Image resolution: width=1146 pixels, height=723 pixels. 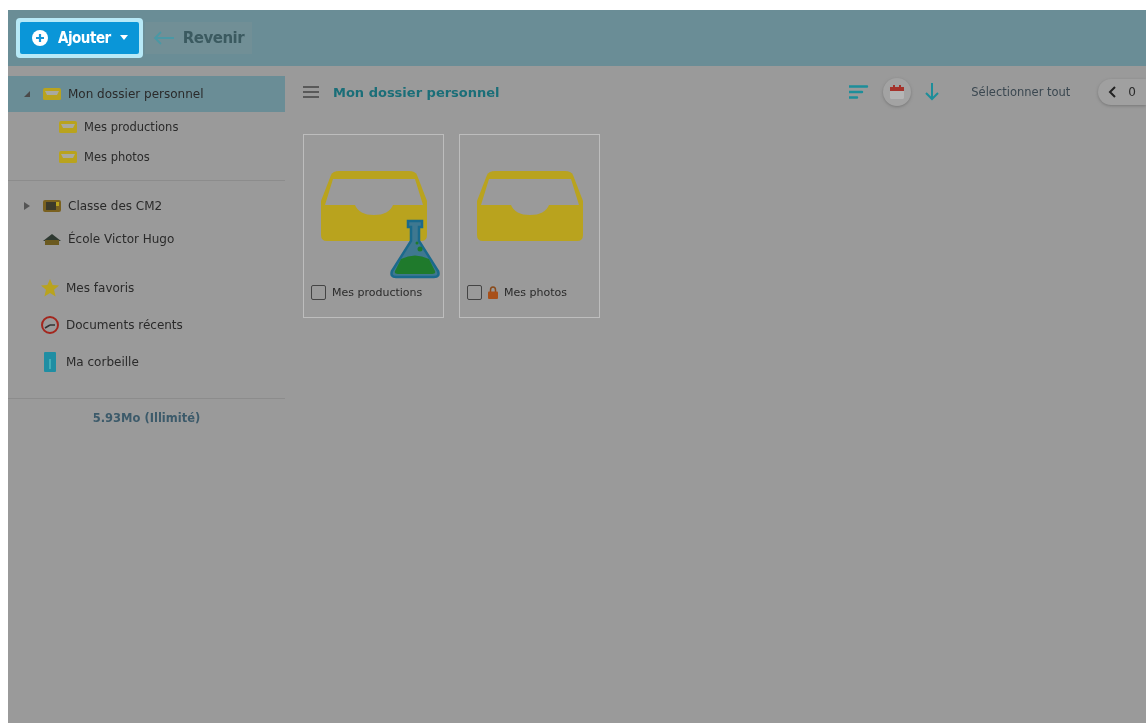 I want to click on folder-card: Mes photos, so click(x=529, y=226).